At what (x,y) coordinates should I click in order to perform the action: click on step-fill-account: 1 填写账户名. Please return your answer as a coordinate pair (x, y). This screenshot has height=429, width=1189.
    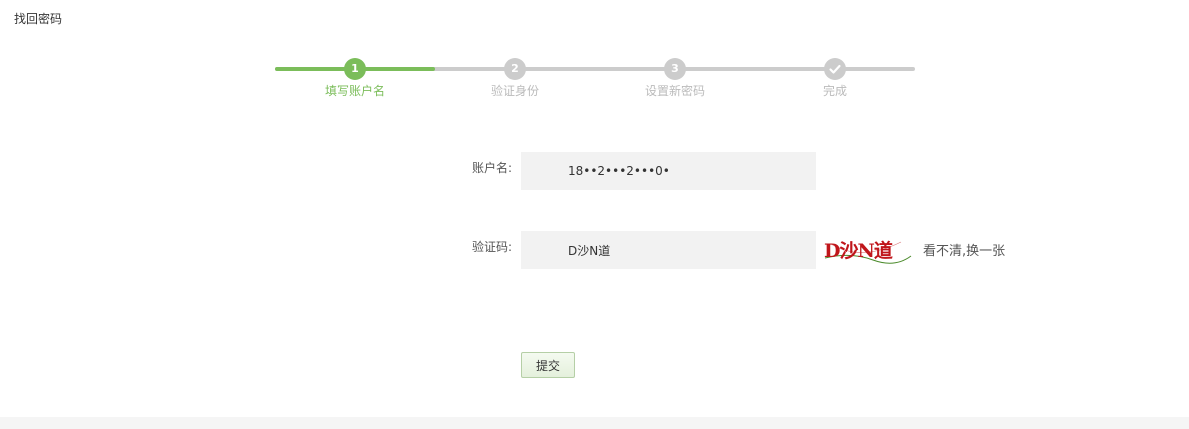
    Looking at the image, I should click on (355, 78).